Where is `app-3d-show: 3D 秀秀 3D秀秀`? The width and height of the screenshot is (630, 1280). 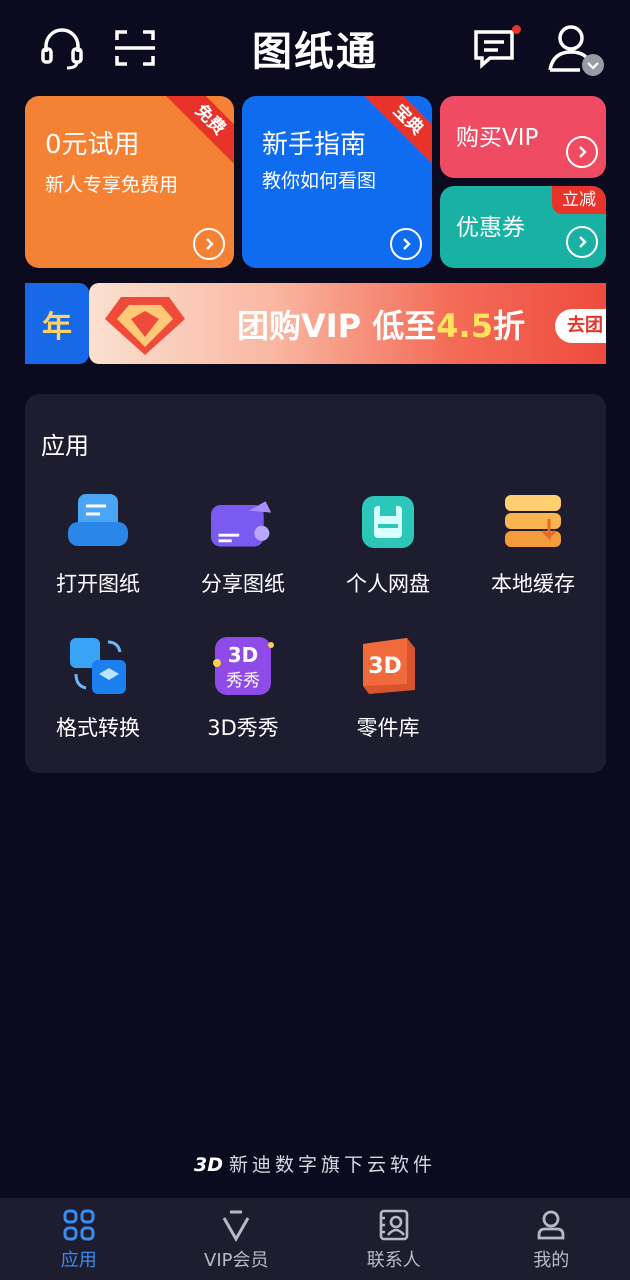 app-3d-show: 3D 秀秀 3D秀秀 is located at coordinates (243, 694).